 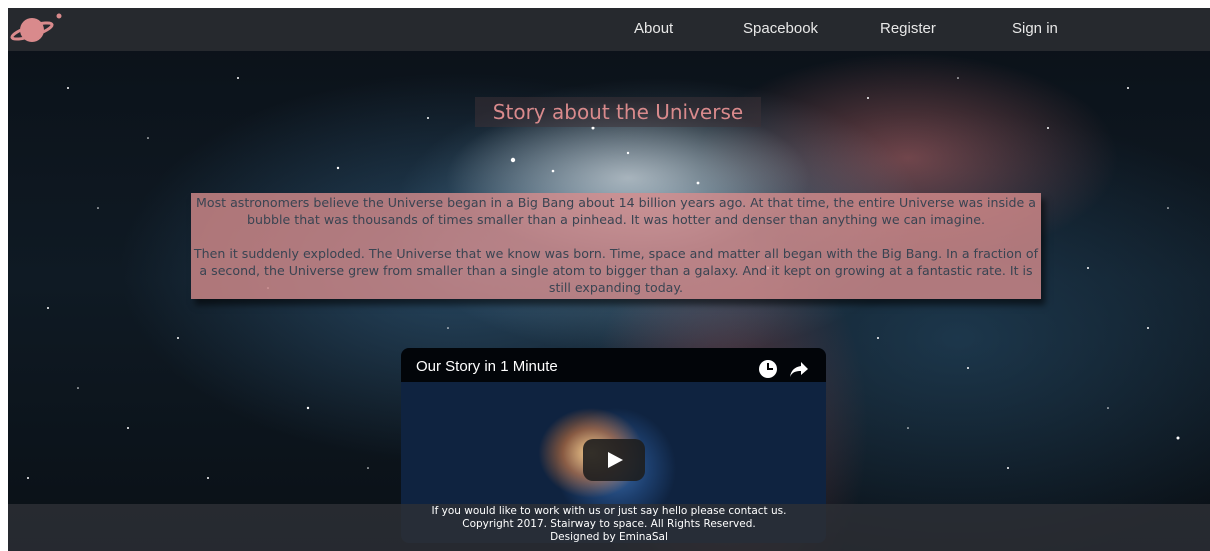 What do you see at coordinates (653, 28) in the screenshot?
I see `nav-about: About` at bounding box center [653, 28].